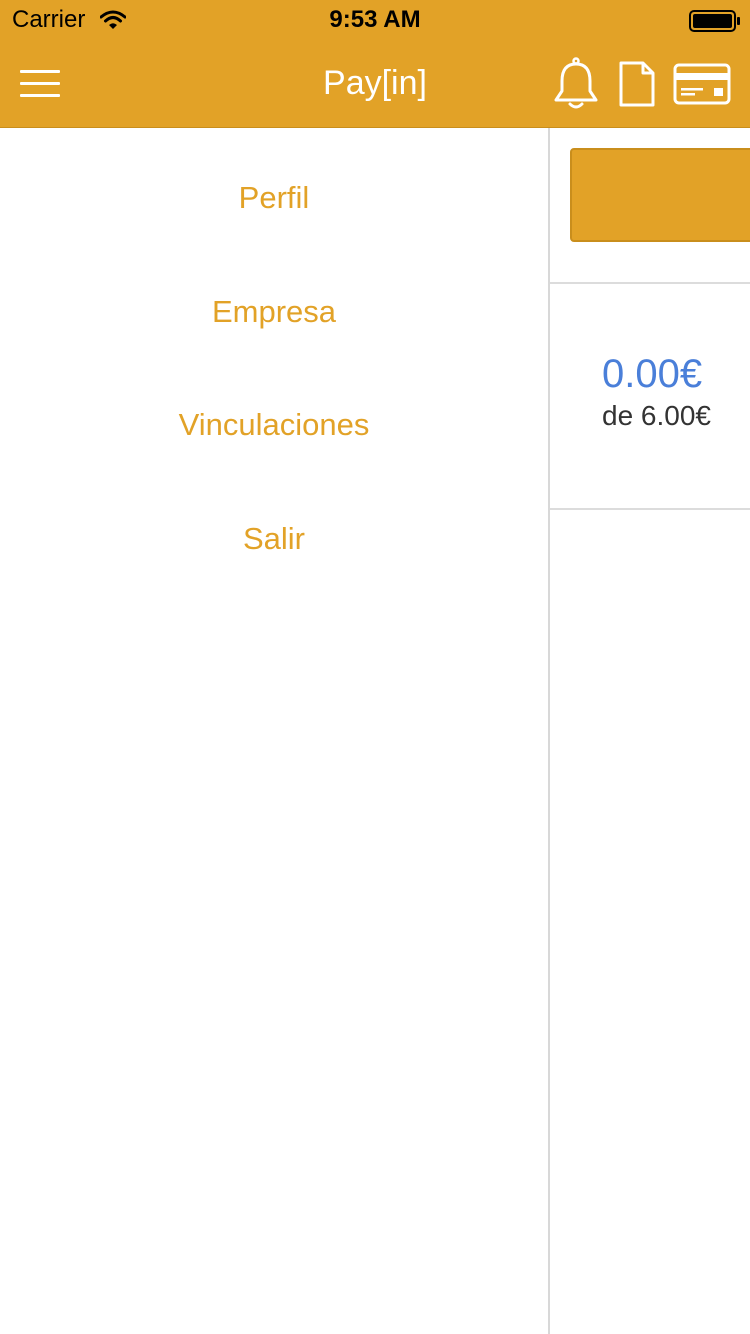  I want to click on primary-action-button, so click(660, 195).